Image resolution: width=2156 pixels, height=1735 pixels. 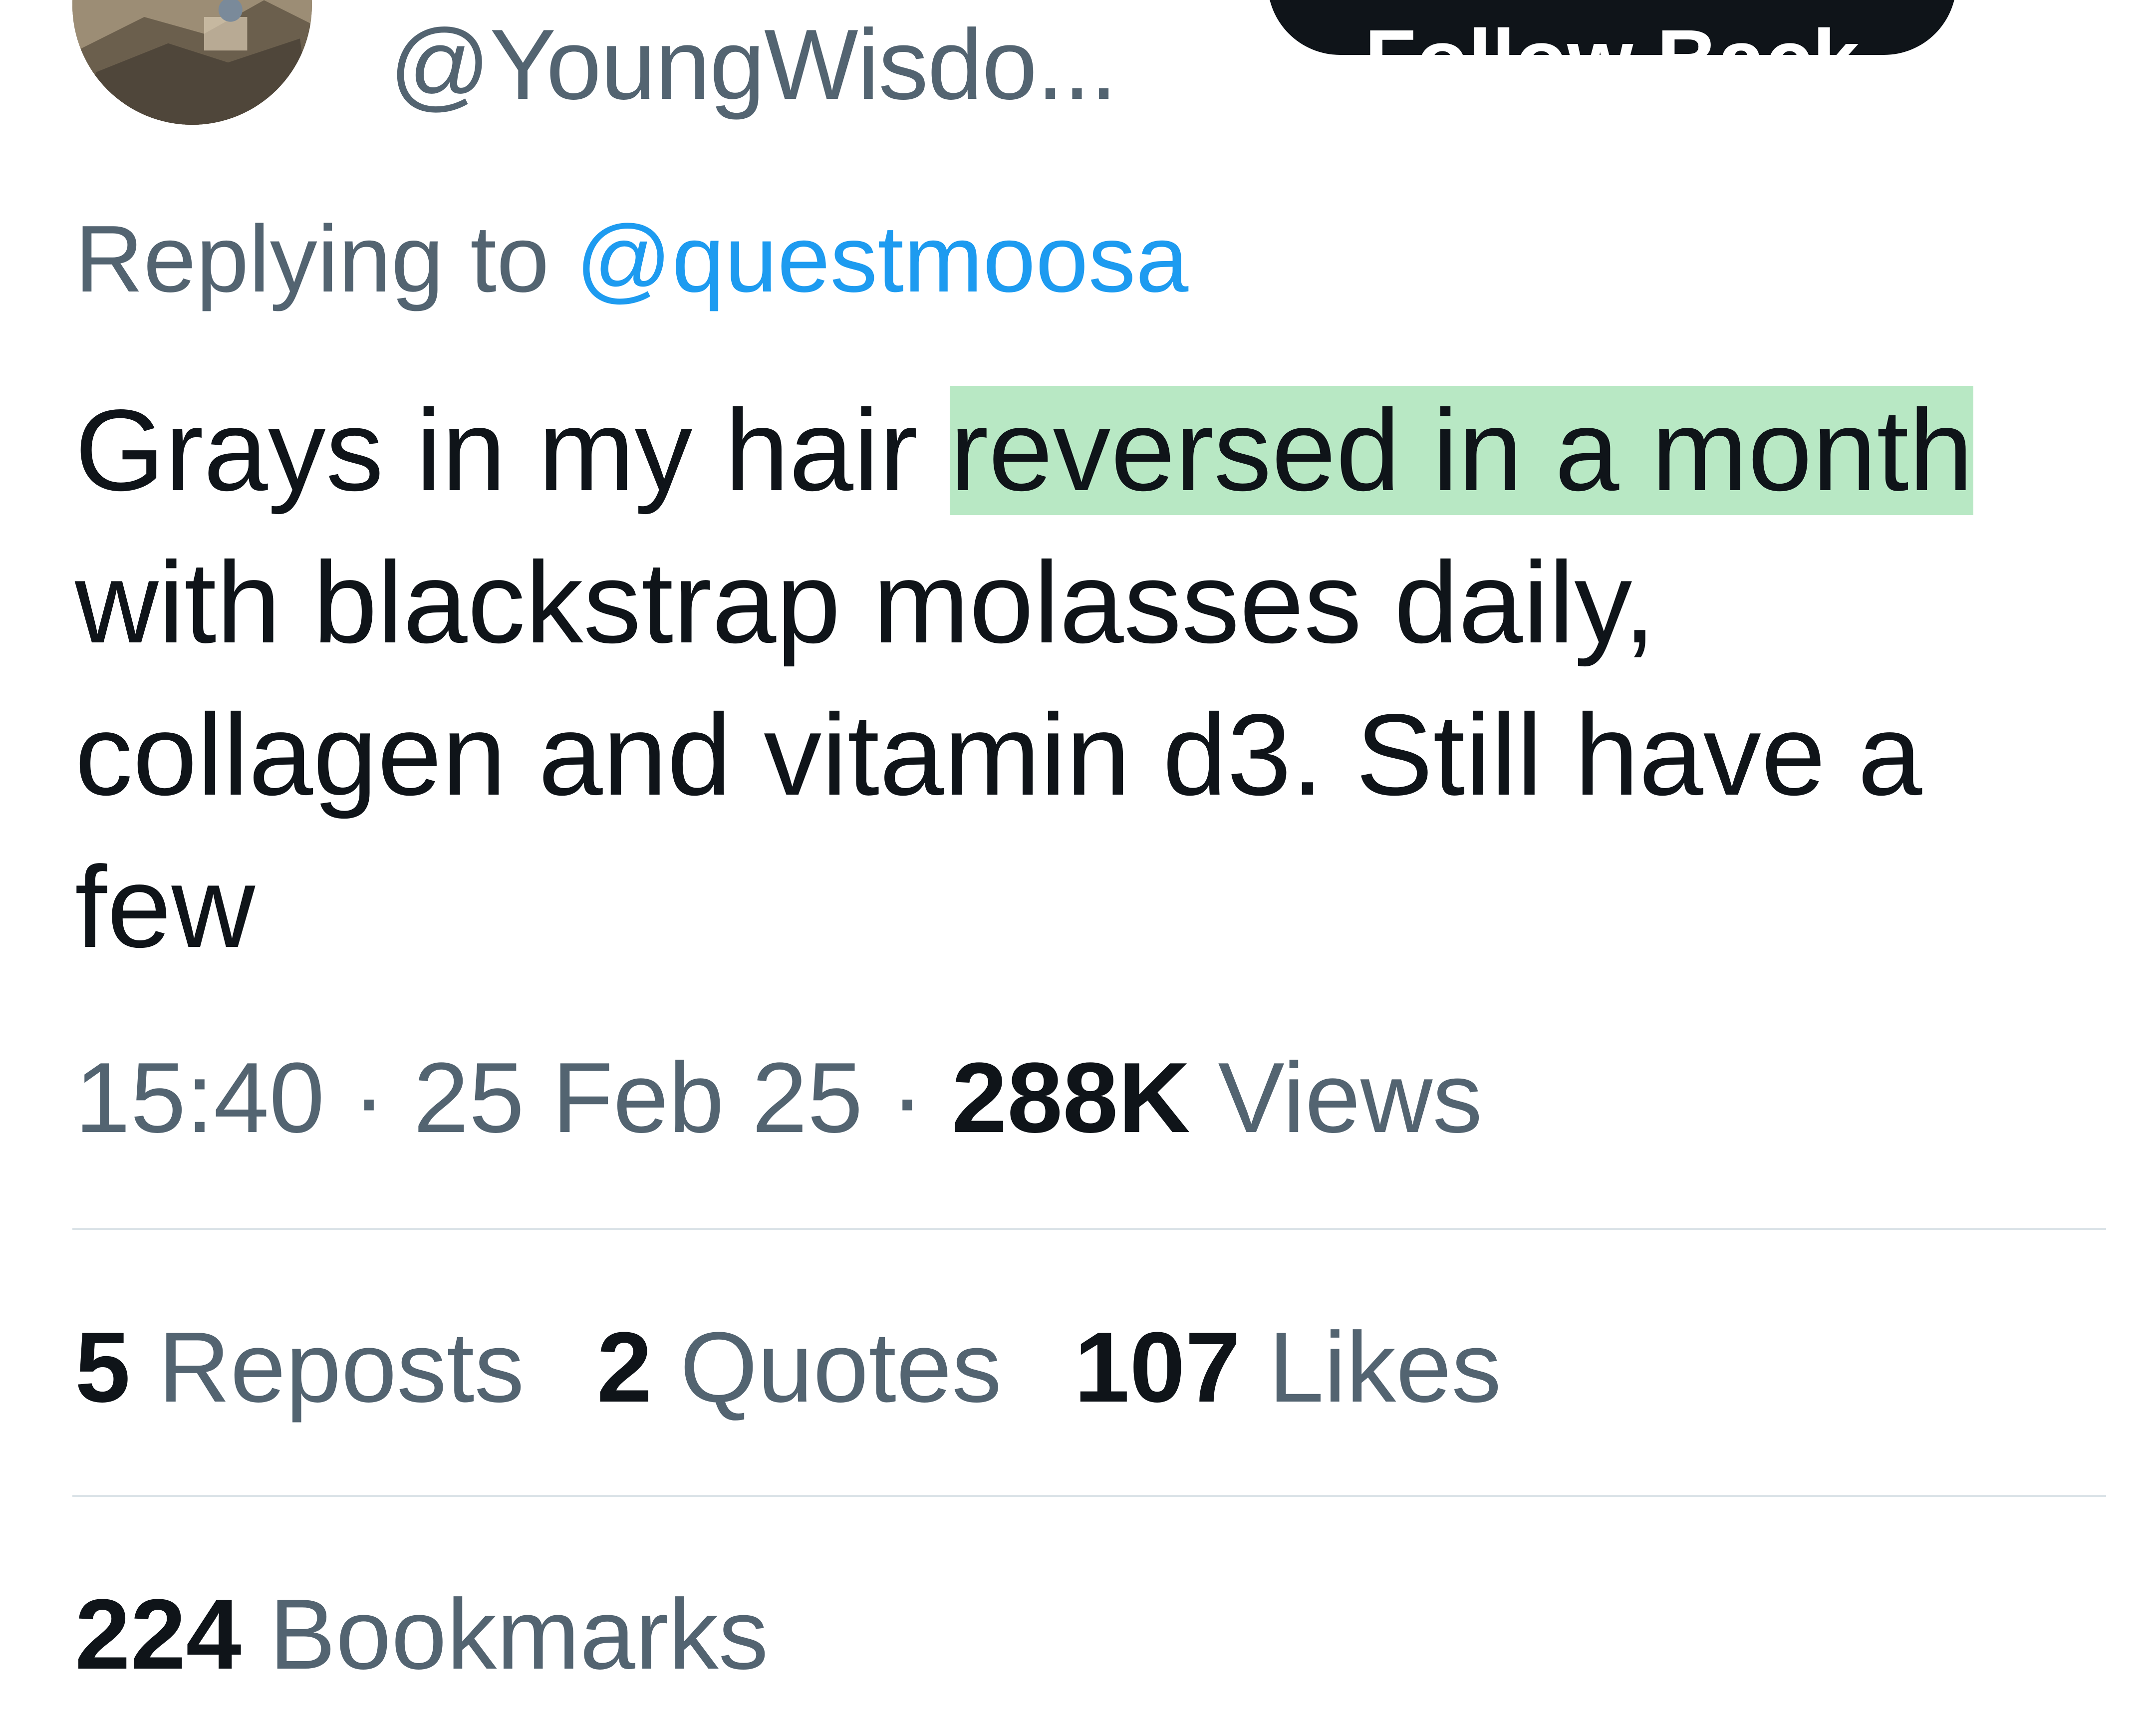 What do you see at coordinates (1461, 450) in the screenshot?
I see `tweet-text-highlight: reversed in a month` at bounding box center [1461, 450].